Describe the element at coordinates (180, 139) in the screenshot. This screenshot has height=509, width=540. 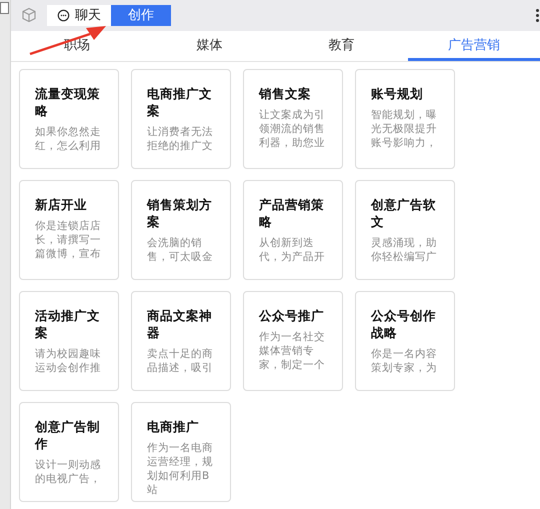
I see `card-description: 让消费者无法拒绝的推广文` at that location.